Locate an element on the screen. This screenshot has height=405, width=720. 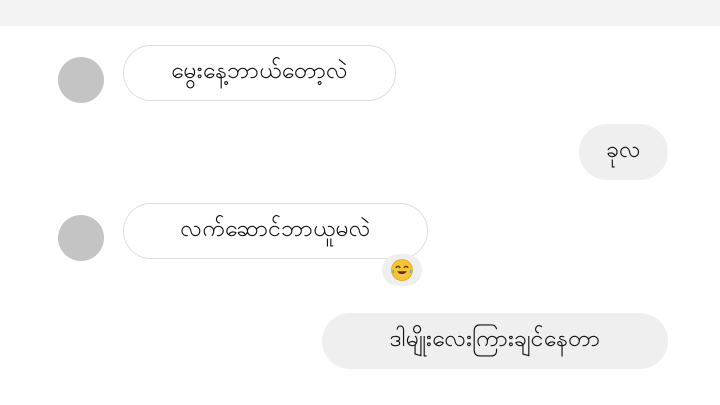
message-text: ဒါမျိုးလေးကြားချင်နေတာ is located at coordinates (495, 339).